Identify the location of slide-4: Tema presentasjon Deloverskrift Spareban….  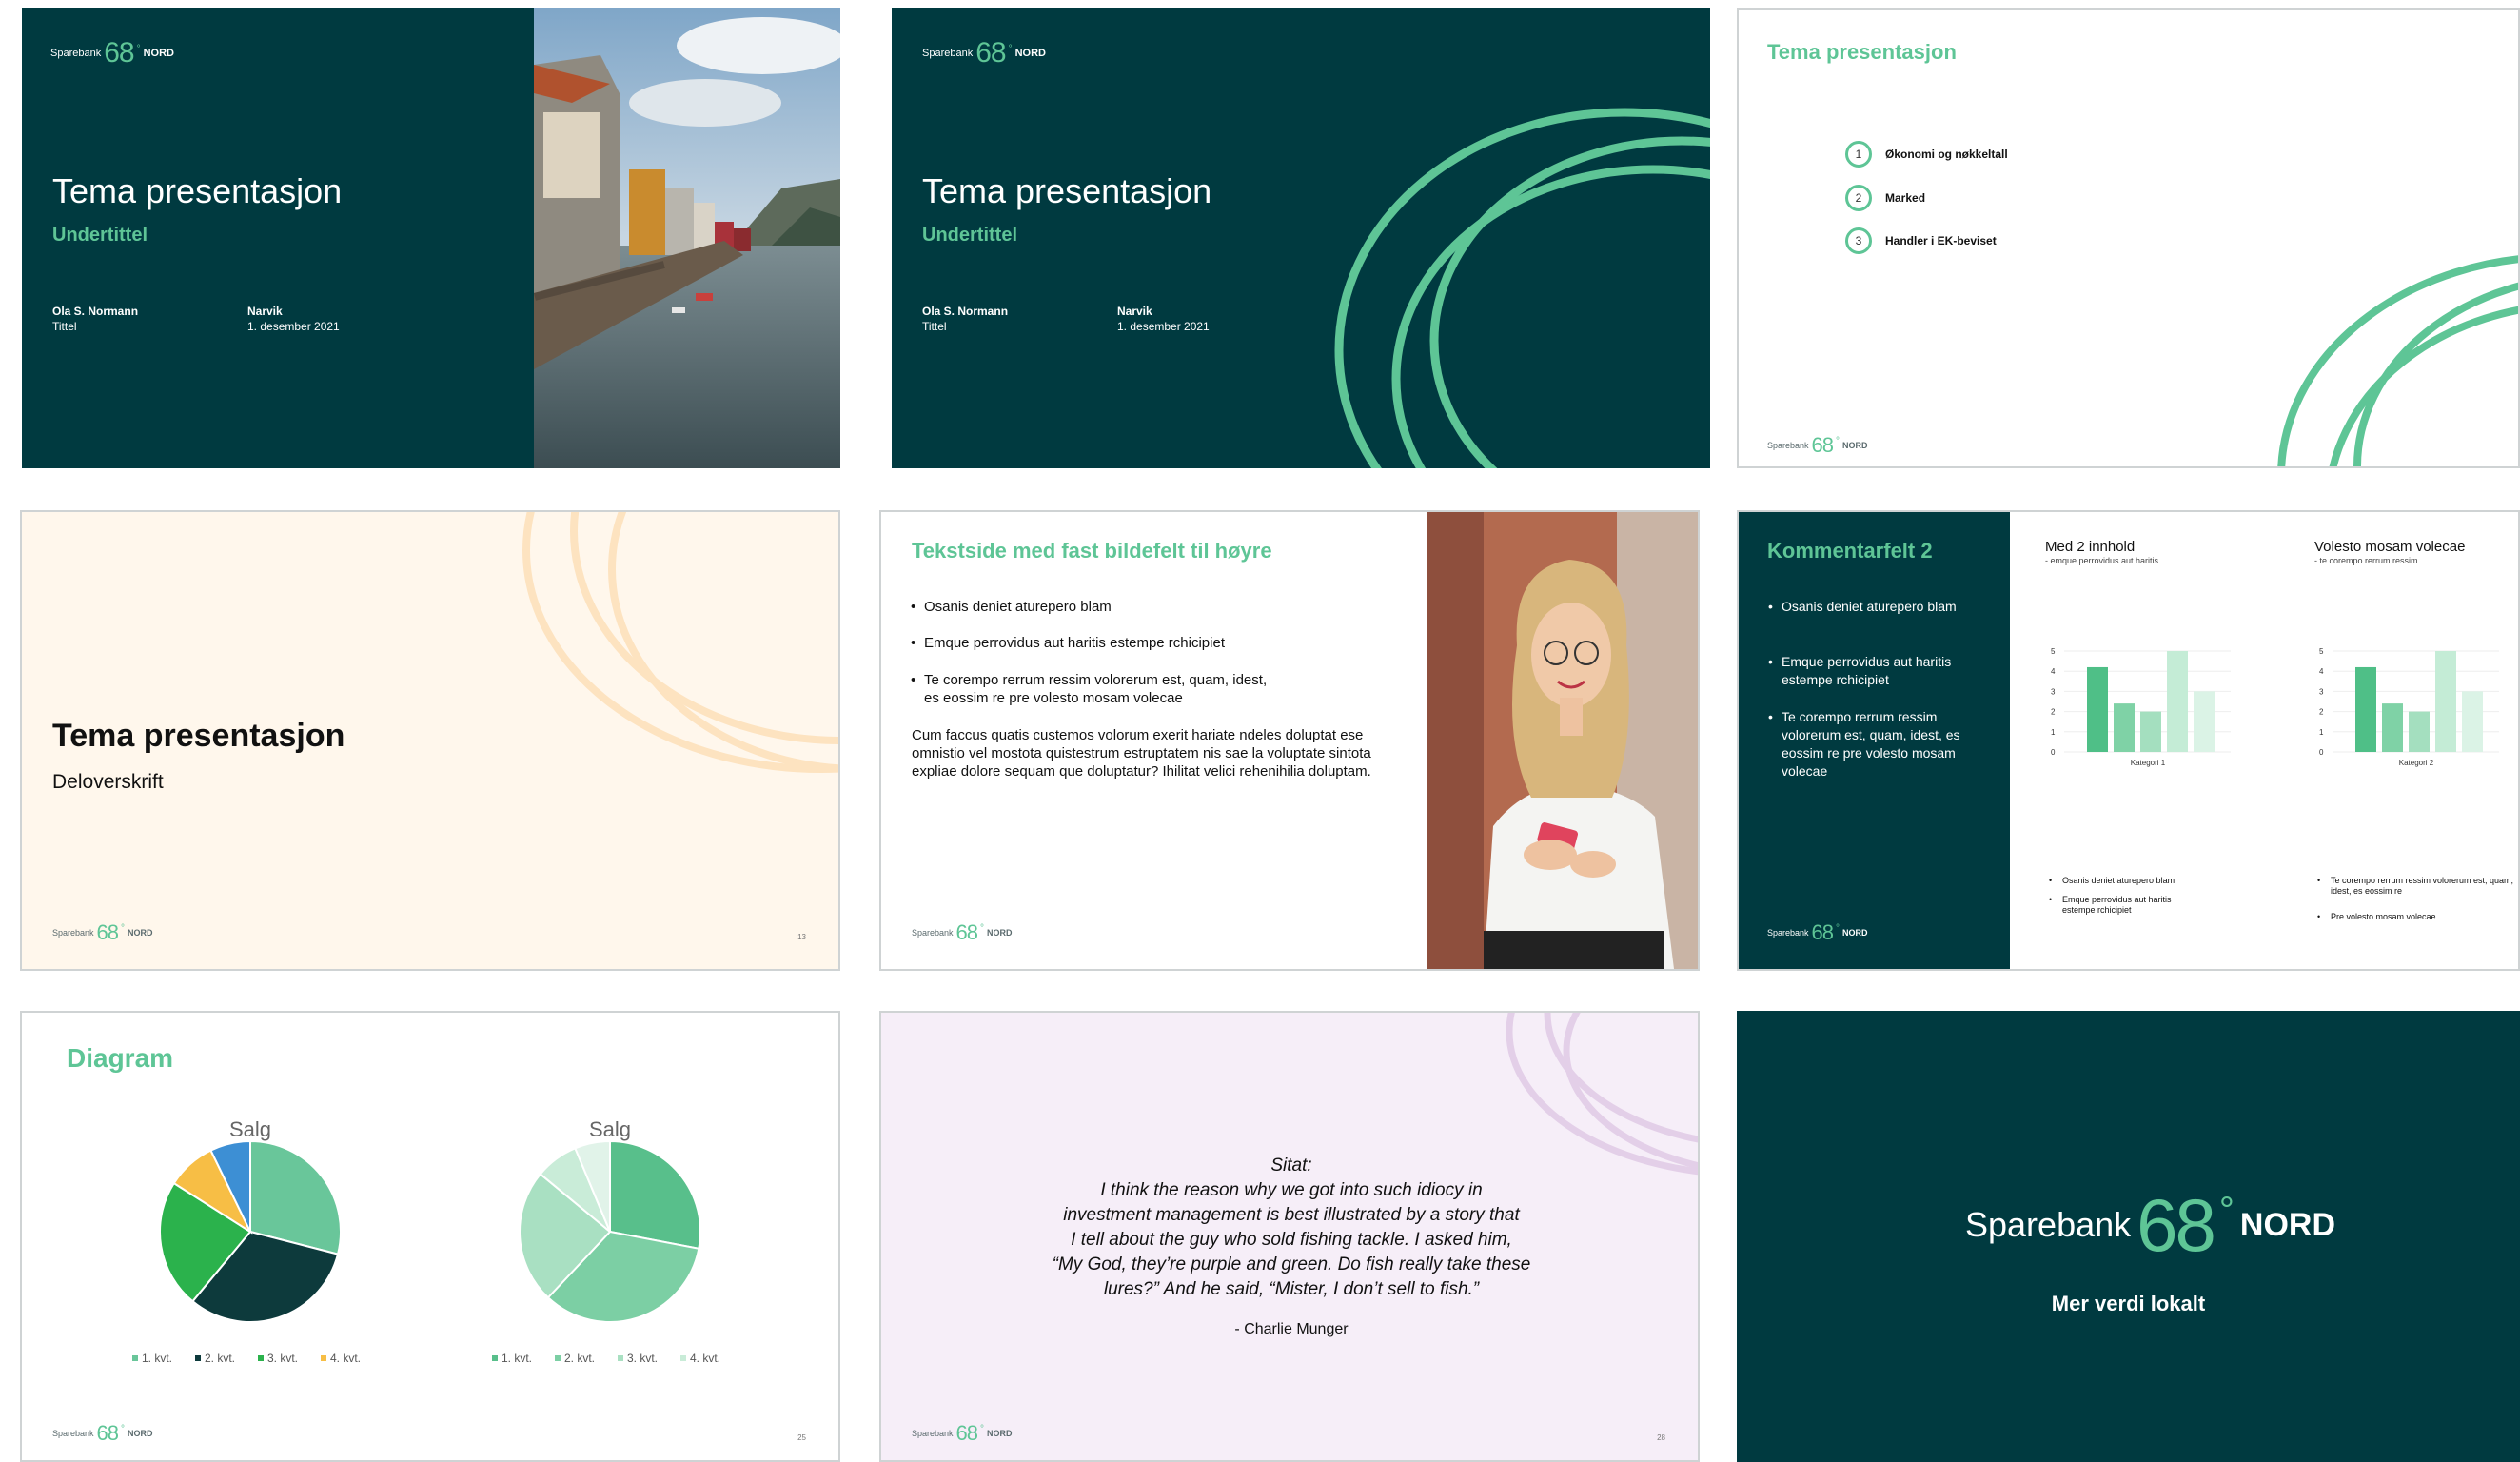
(430, 740).